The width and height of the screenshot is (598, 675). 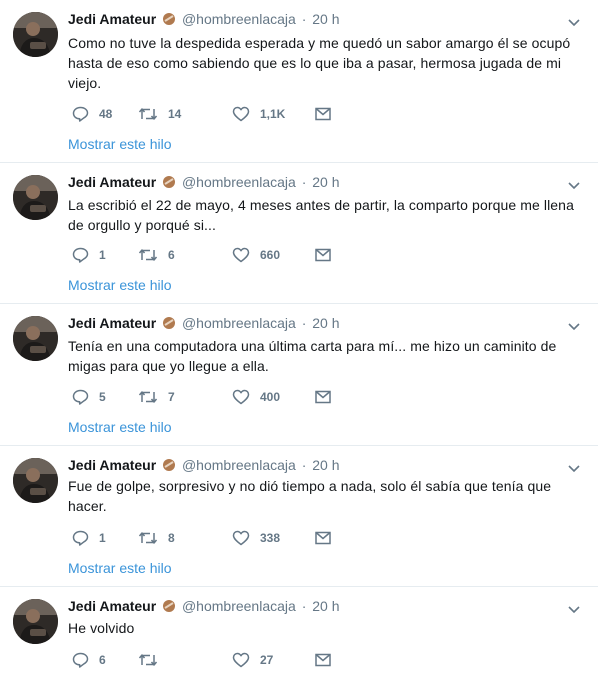 What do you see at coordinates (171, 397) in the screenshot?
I see `retweet-count: 7` at bounding box center [171, 397].